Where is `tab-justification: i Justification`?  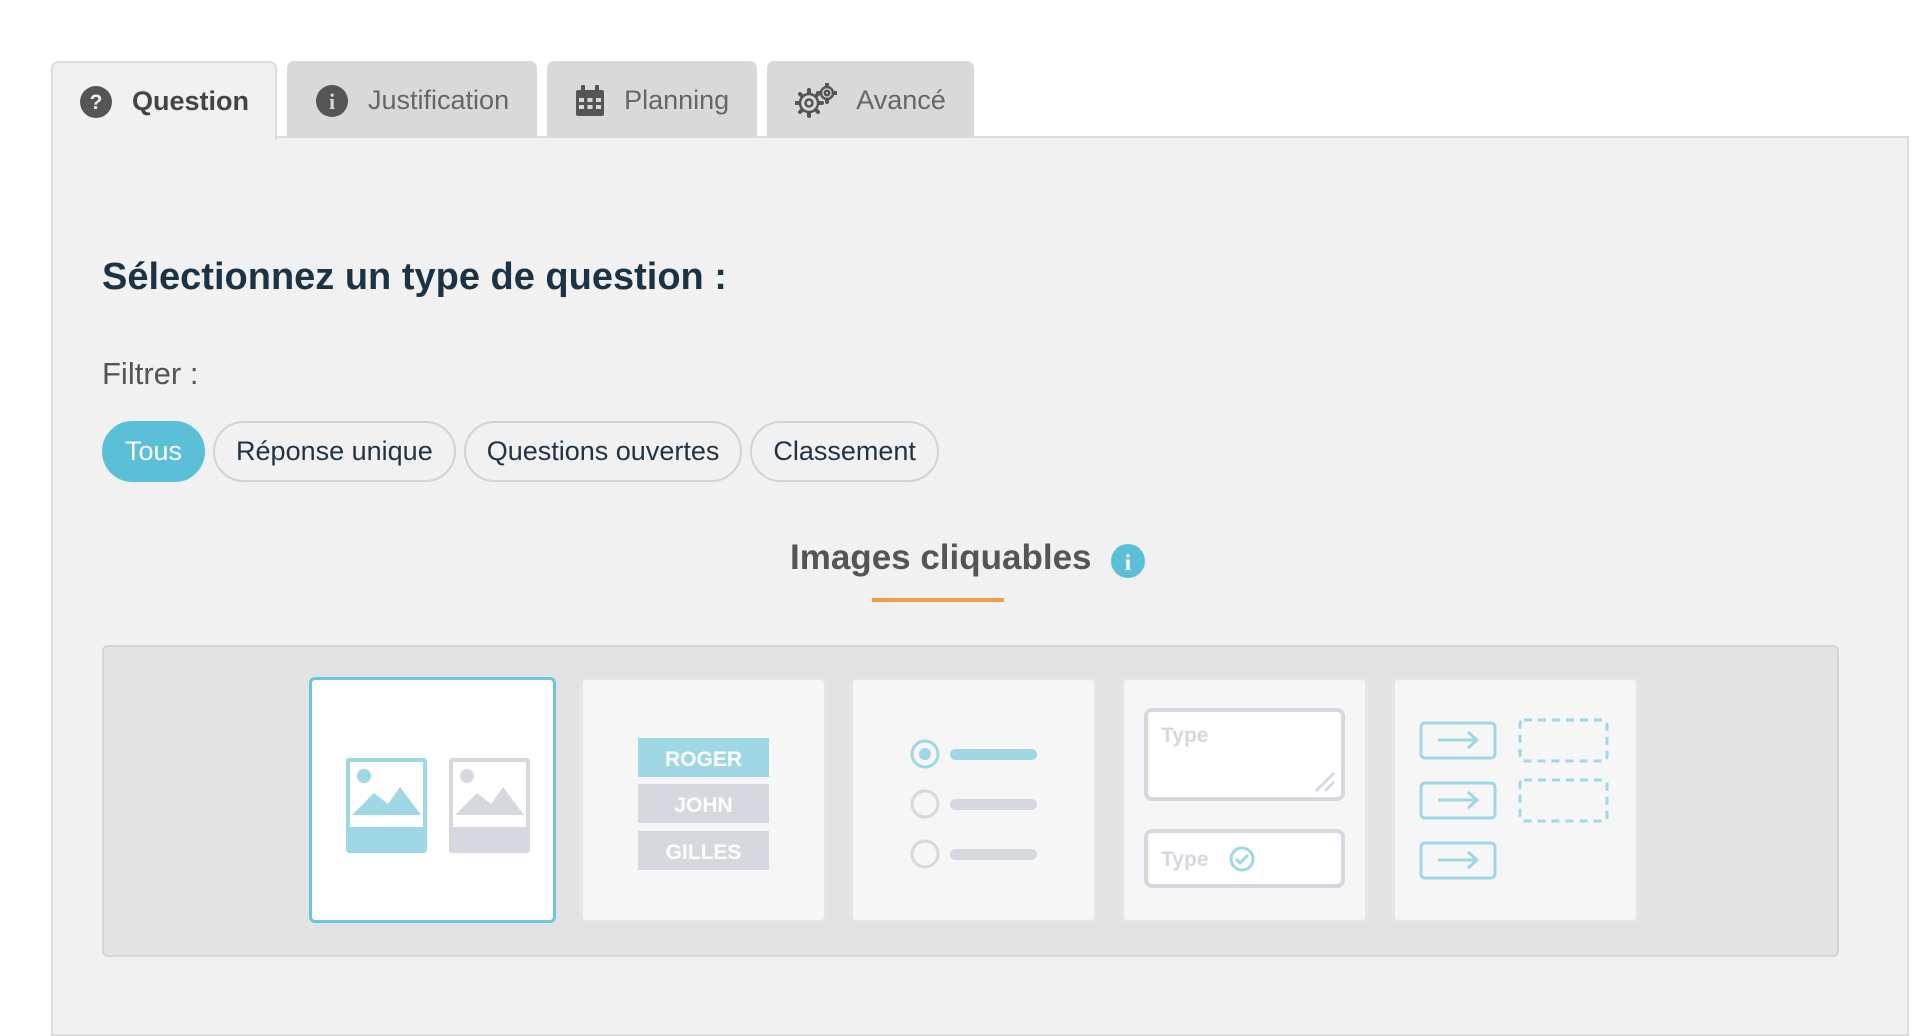 tab-justification: i Justification is located at coordinates (412, 99).